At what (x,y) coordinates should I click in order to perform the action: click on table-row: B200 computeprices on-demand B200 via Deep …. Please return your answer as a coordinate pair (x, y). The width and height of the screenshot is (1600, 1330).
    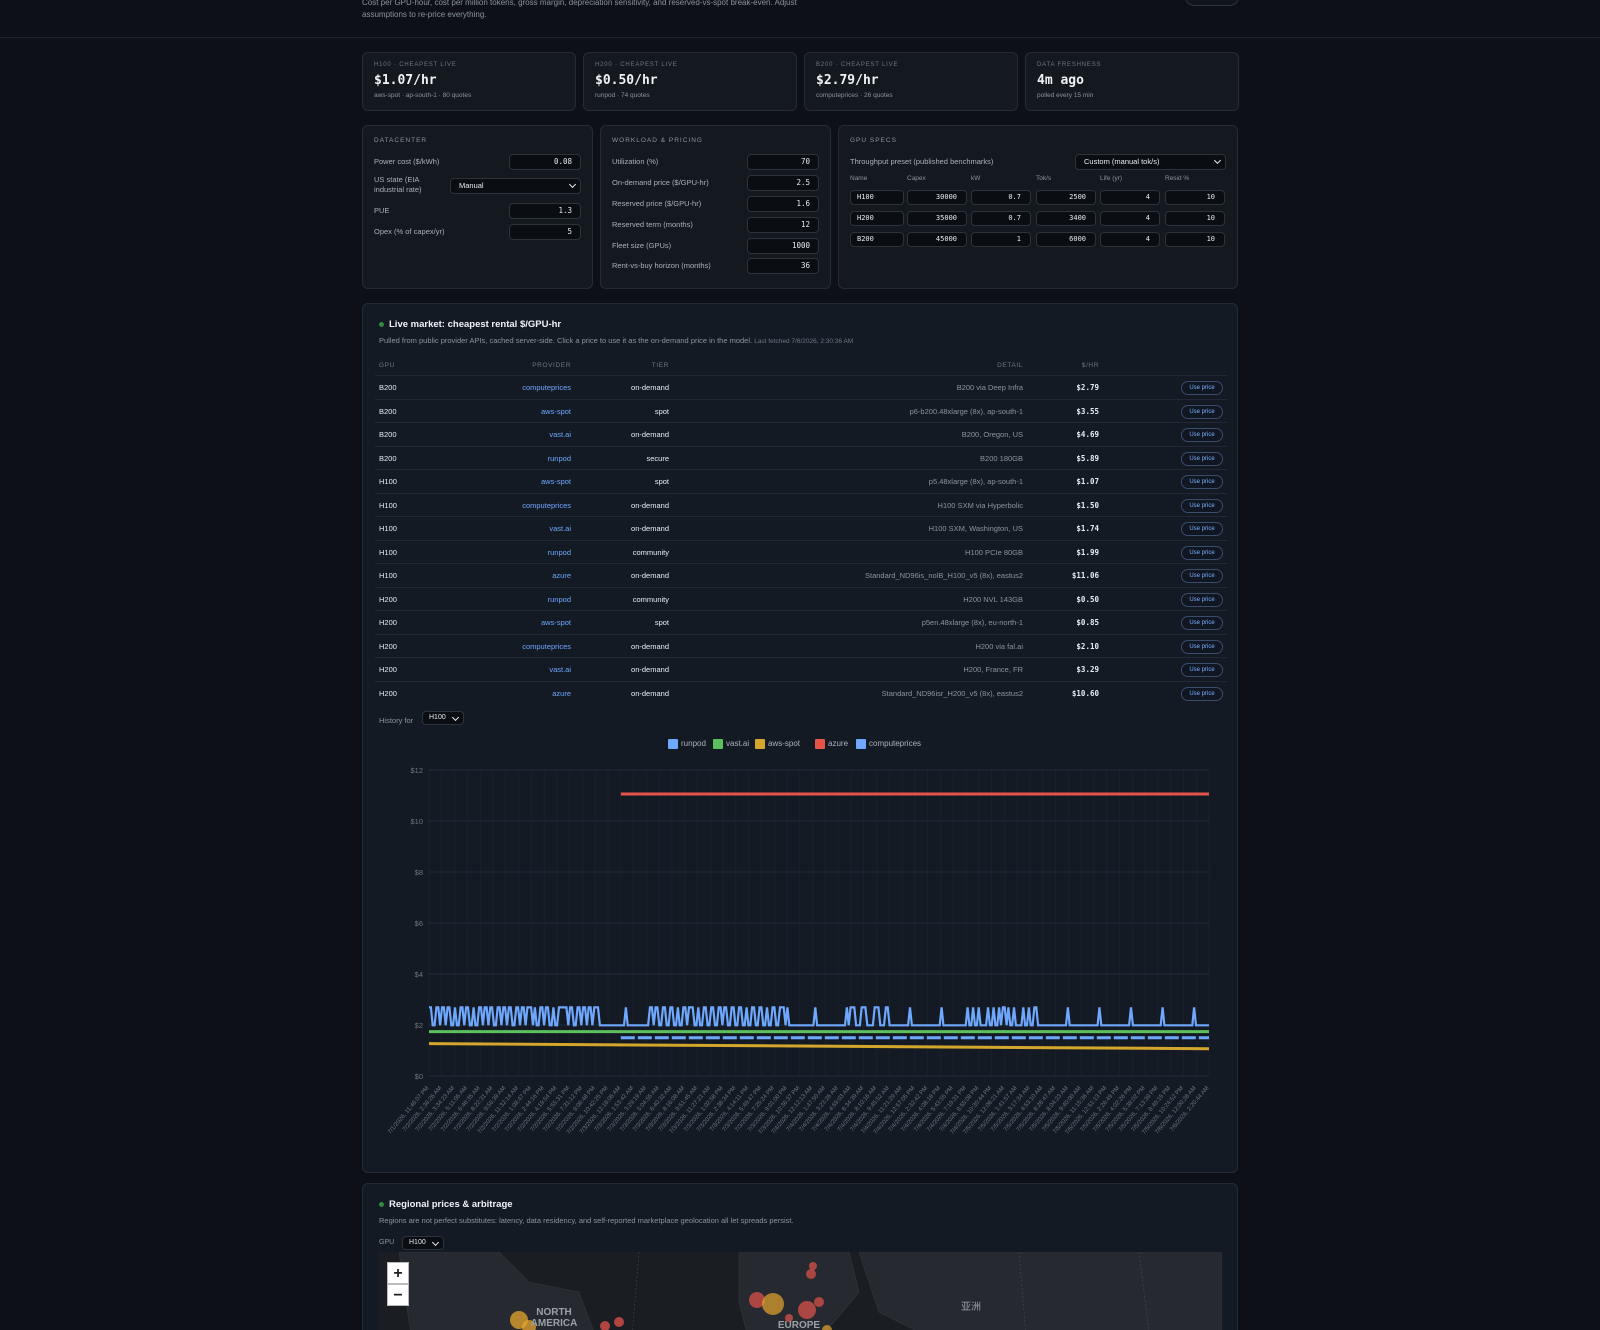
    Looking at the image, I should click on (801, 387).